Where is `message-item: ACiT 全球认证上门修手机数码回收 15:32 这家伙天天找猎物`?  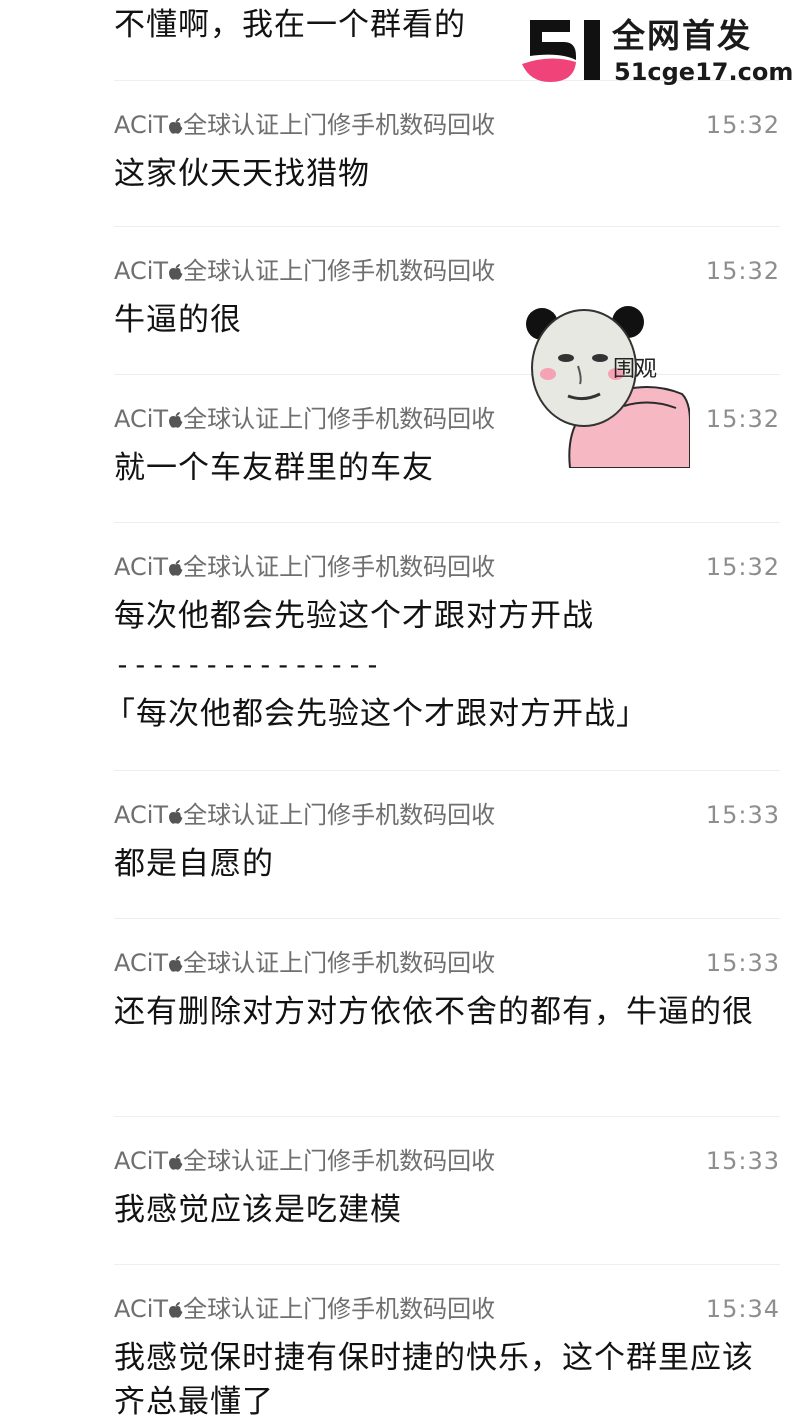 message-item: ACiT 全球认证上门修手机数码回收 15:32 这家伙天天找猎物 is located at coordinates (400, 153).